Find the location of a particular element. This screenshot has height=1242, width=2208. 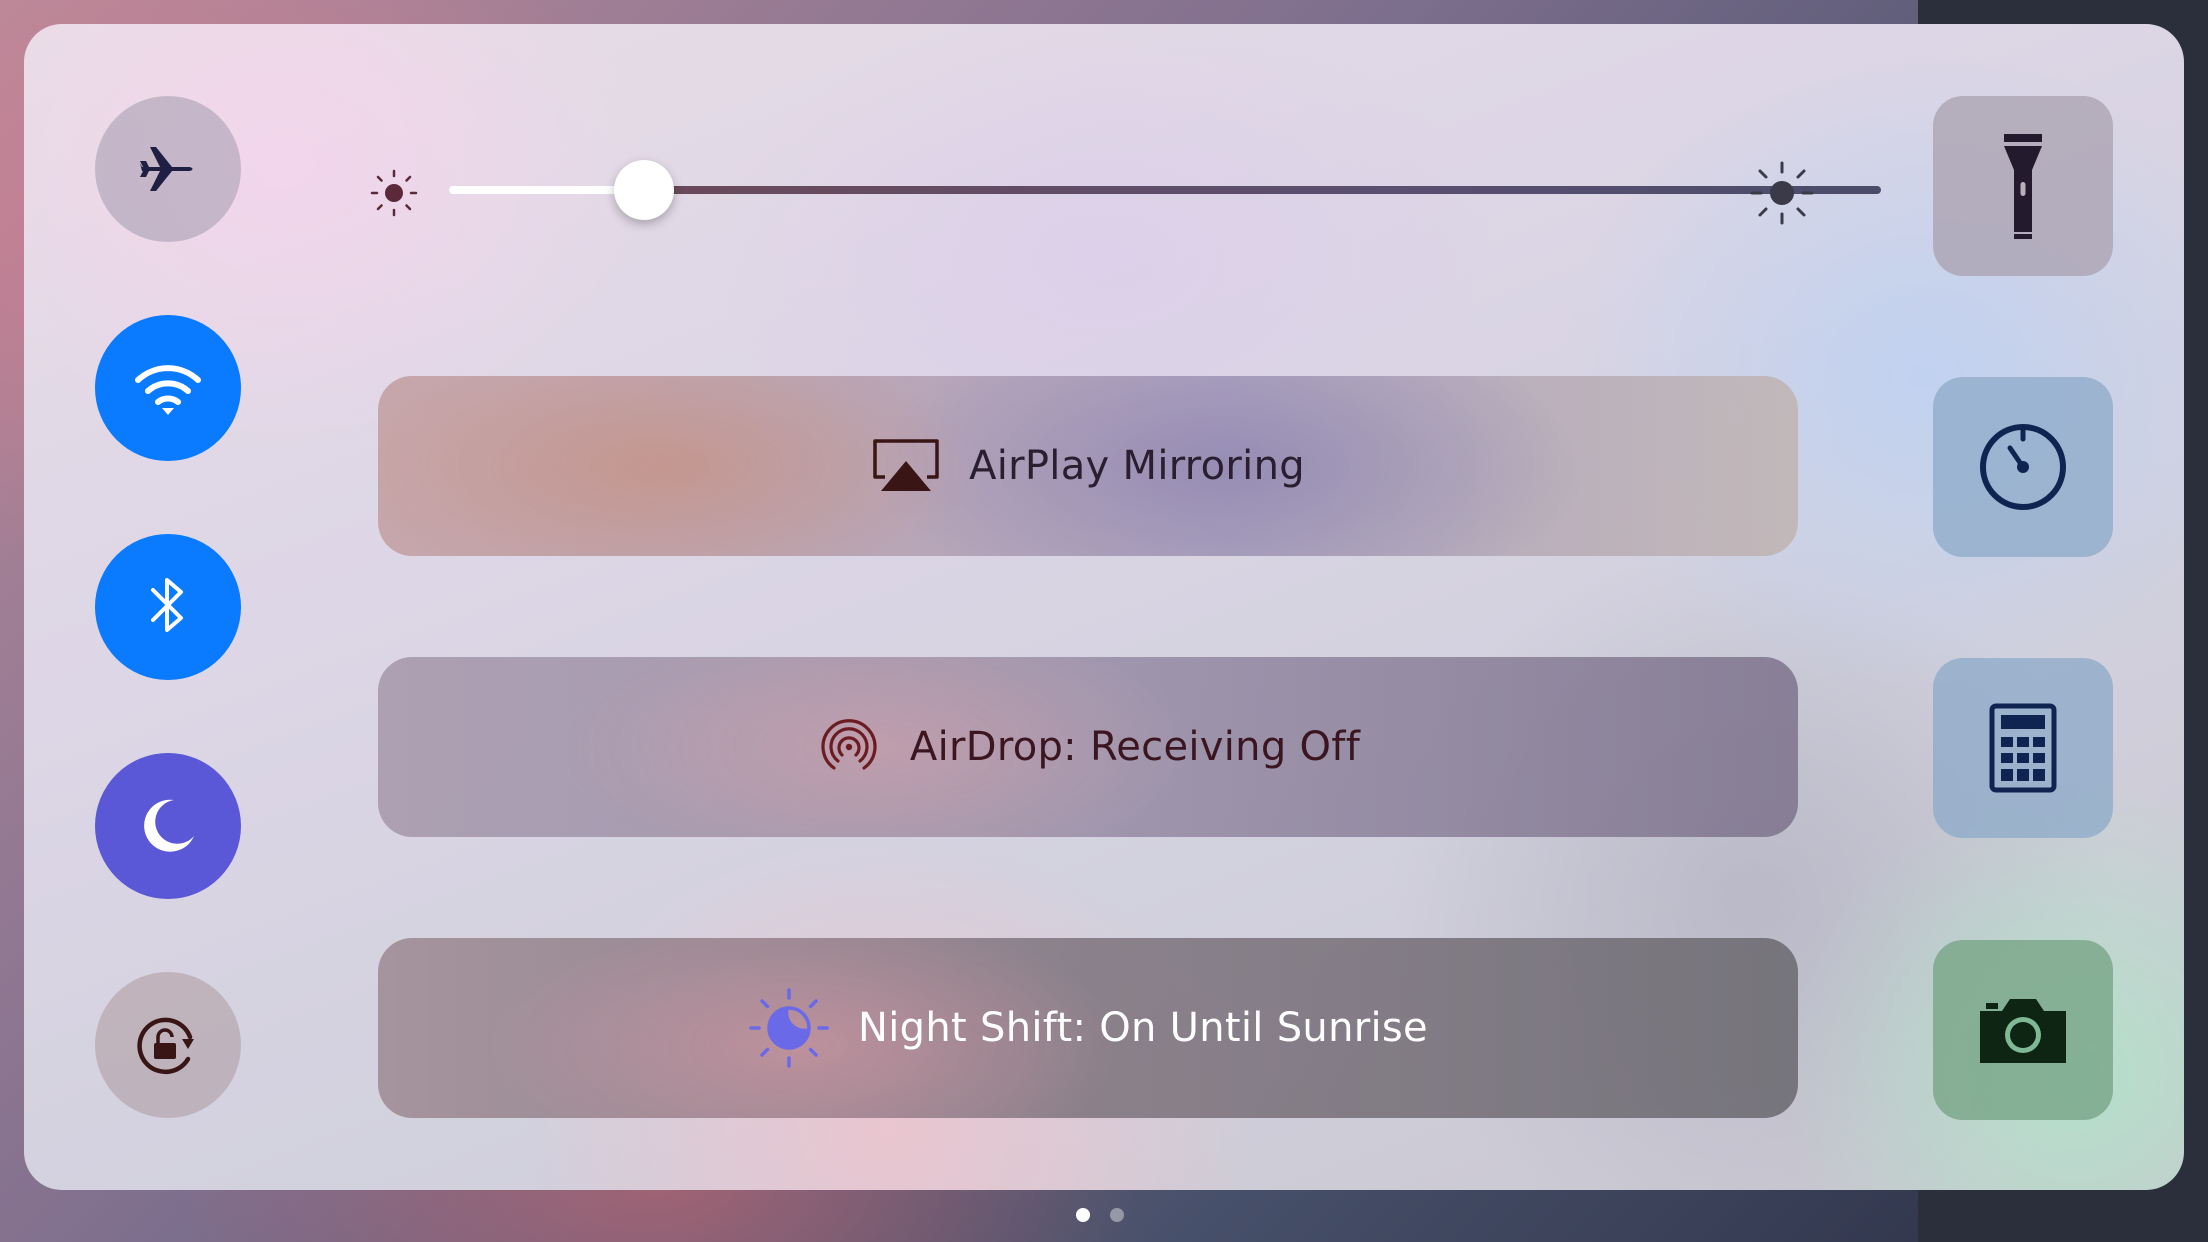

page-indicator is located at coordinates (1100, 1215).